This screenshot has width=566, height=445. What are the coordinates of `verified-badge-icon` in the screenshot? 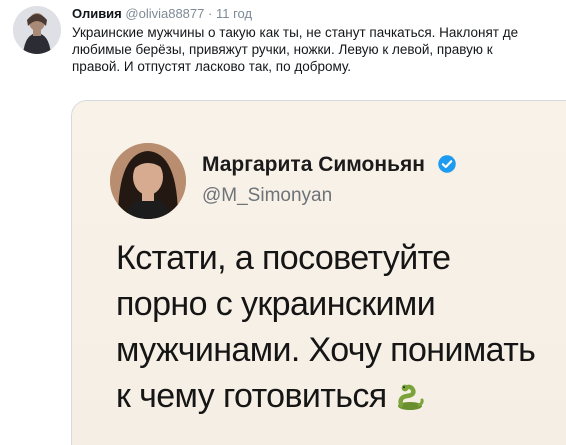 It's located at (447, 164).